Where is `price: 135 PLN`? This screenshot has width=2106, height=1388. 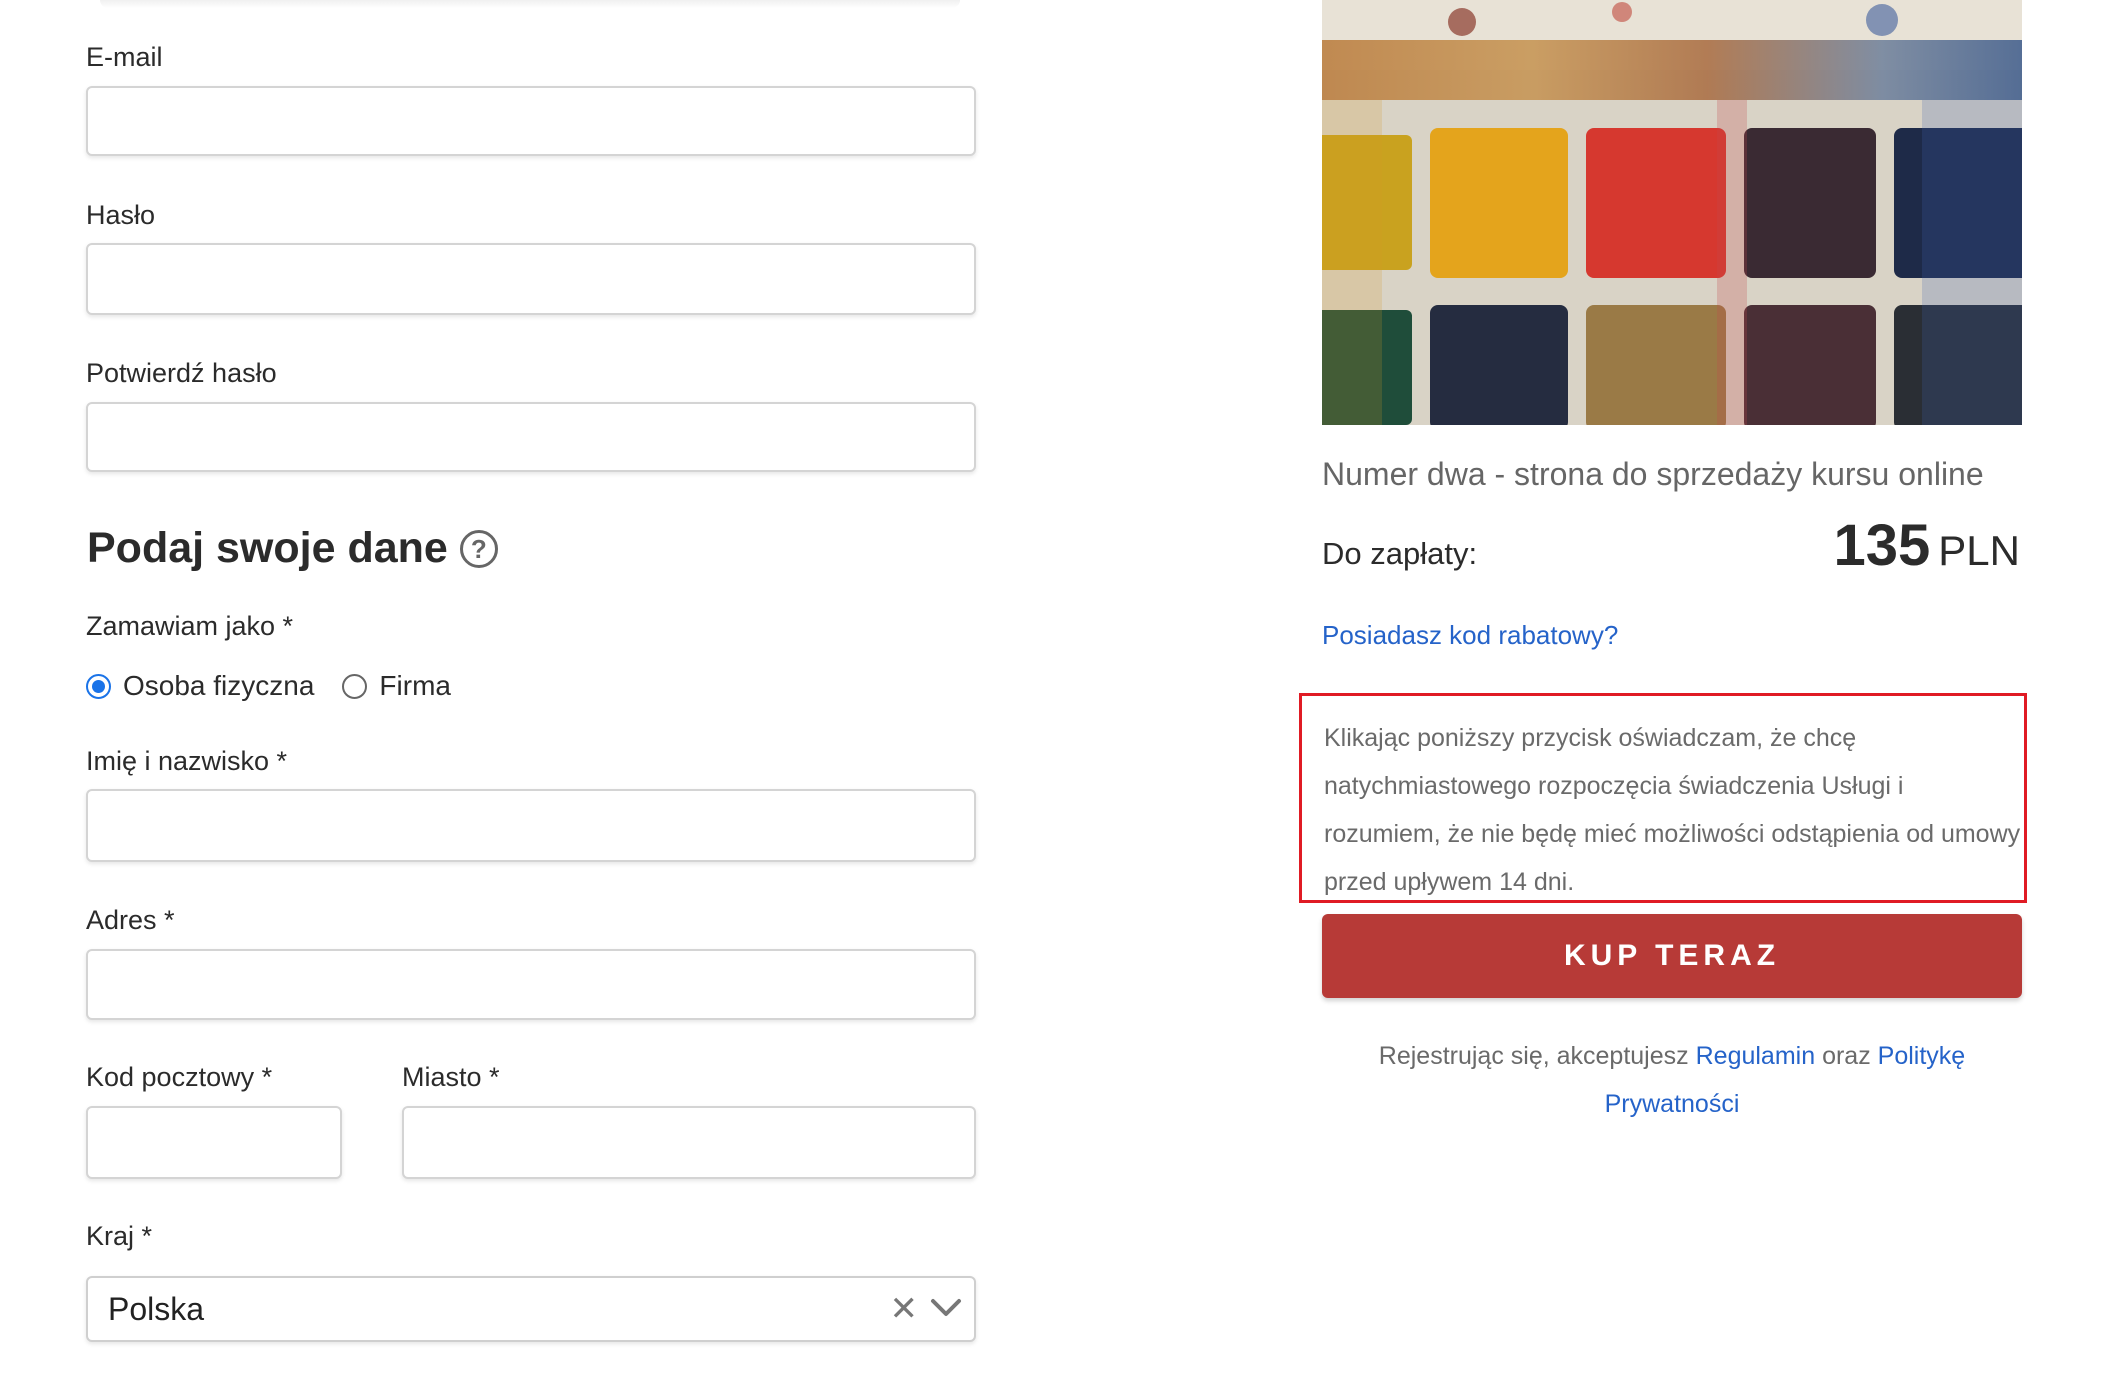
price: 135 PLN is located at coordinates (1927, 545).